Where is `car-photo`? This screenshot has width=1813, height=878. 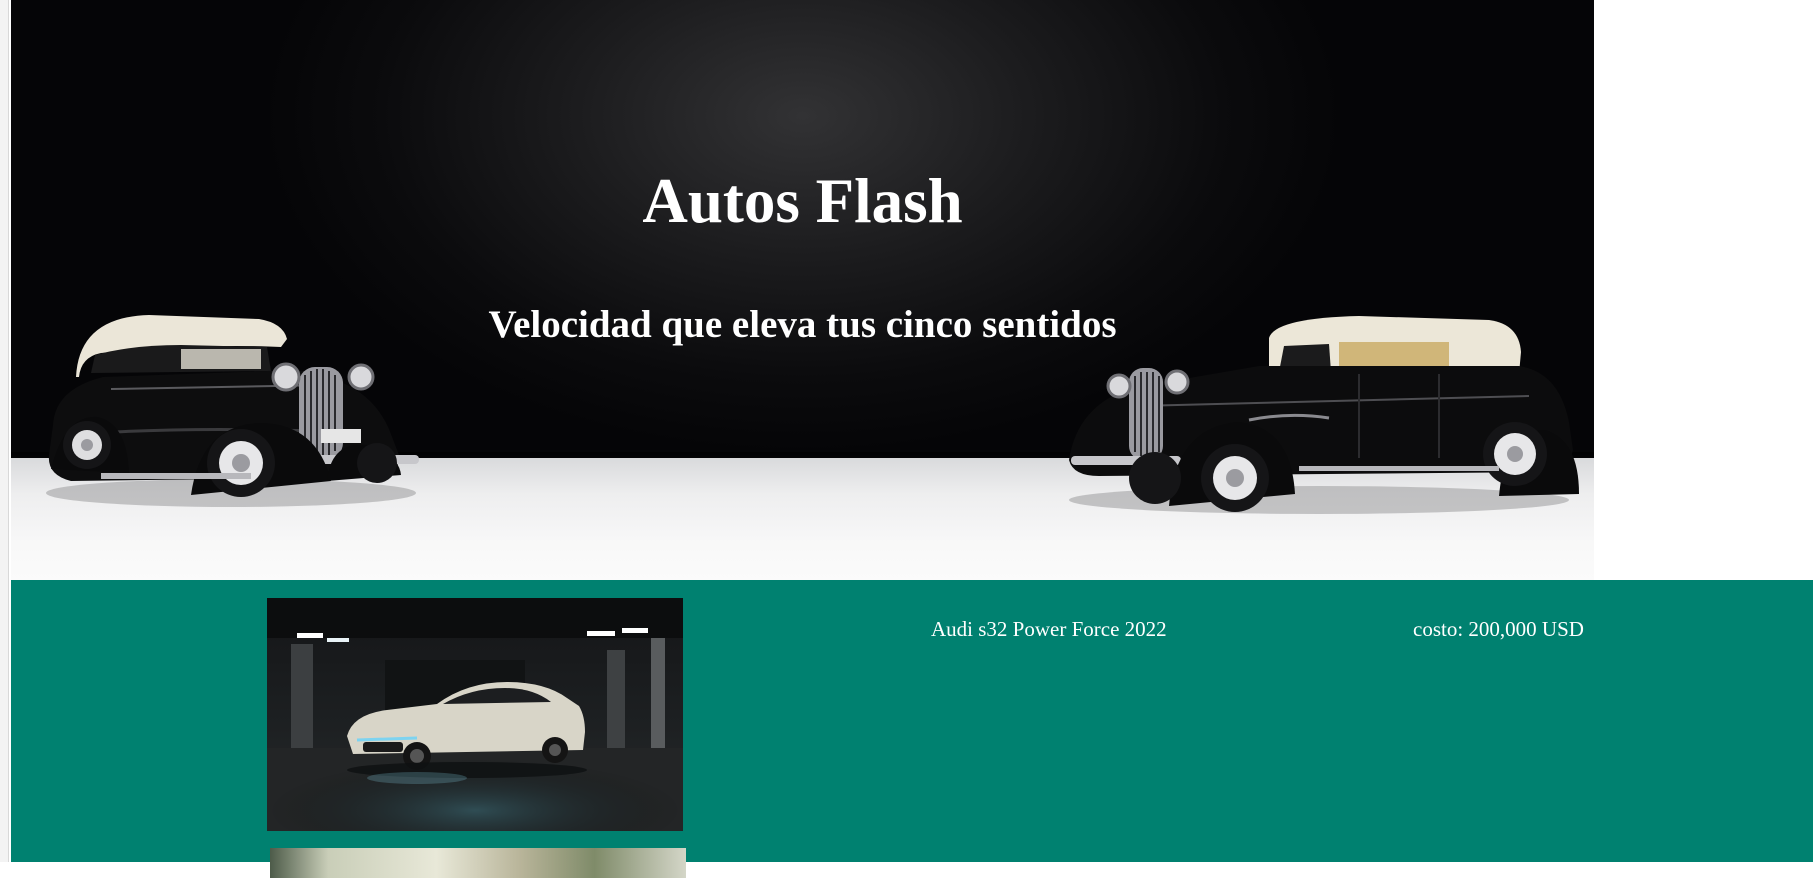
car-photo is located at coordinates (475, 714).